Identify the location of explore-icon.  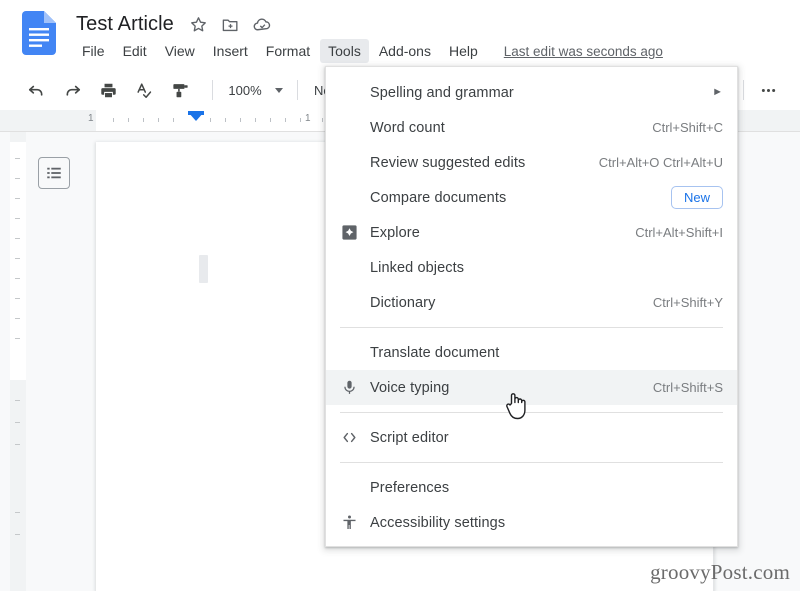
(349, 232).